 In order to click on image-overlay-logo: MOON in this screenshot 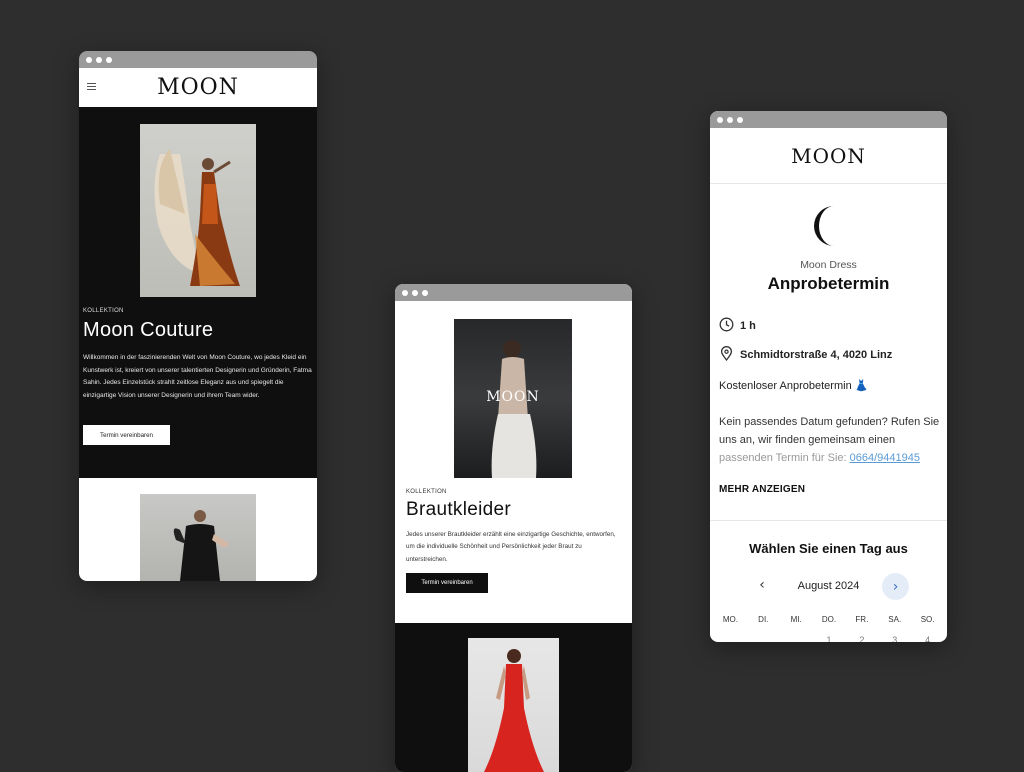, I will do `click(513, 397)`.